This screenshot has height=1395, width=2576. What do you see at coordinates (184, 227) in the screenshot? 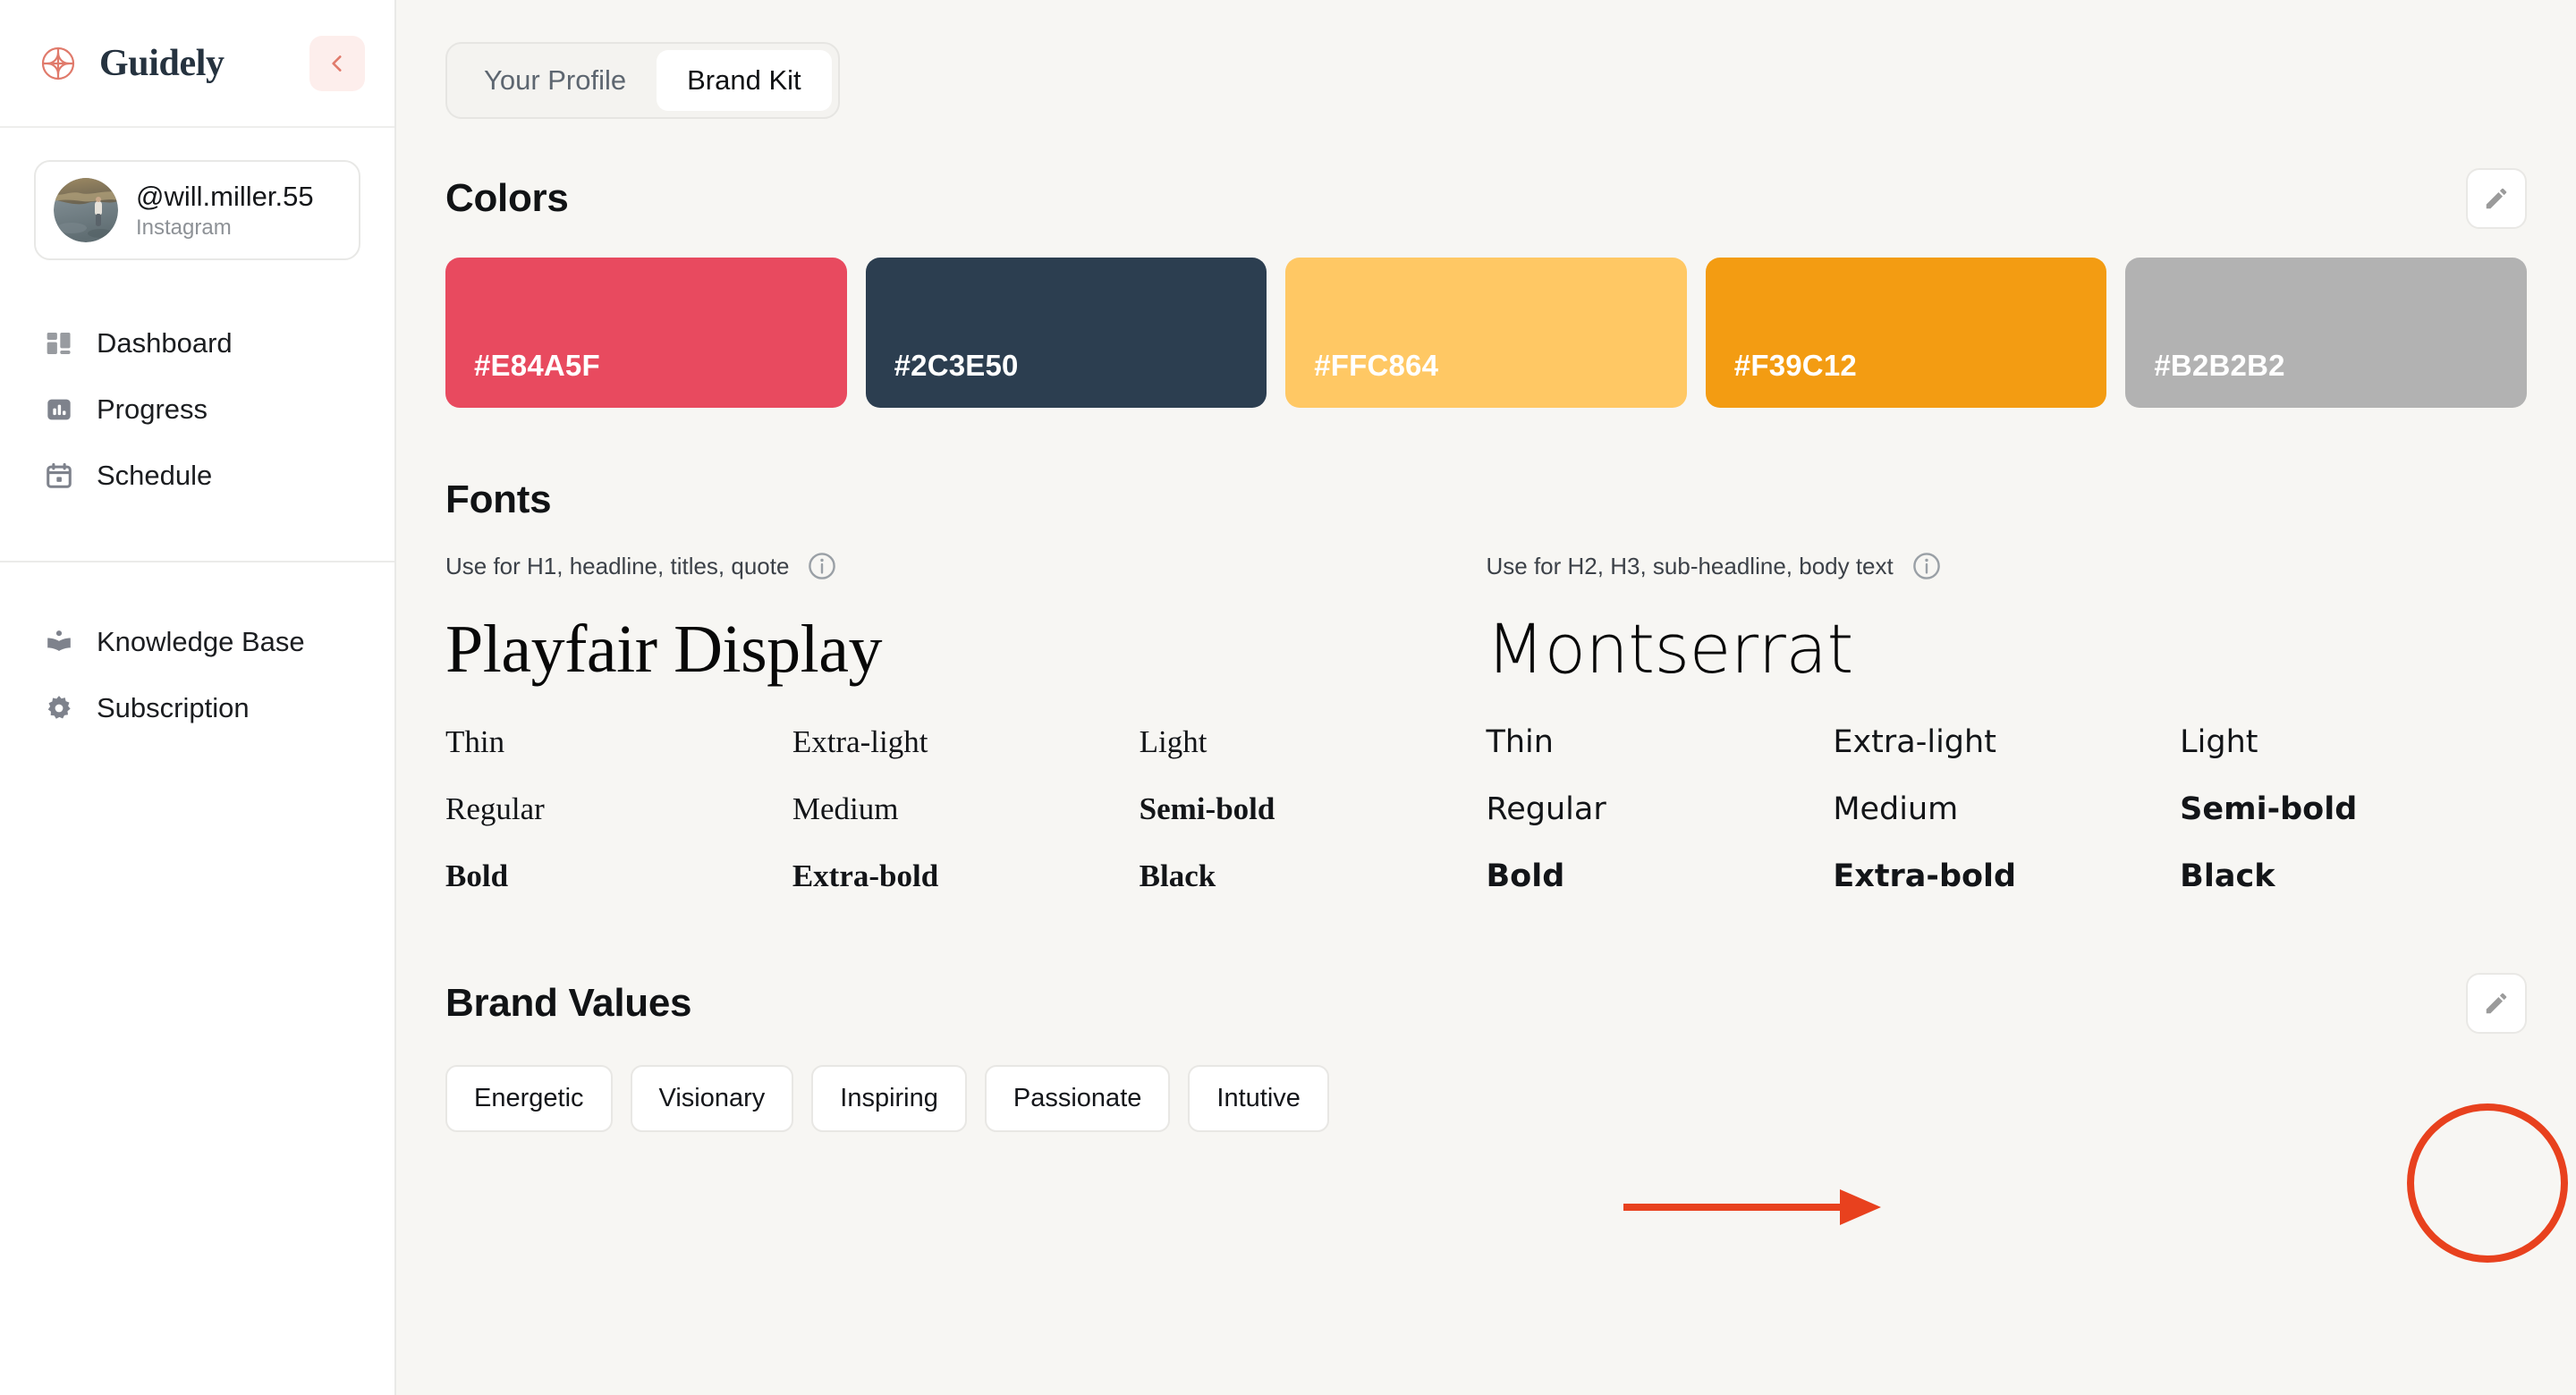
I see `account-platform: Instagram` at bounding box center [184, 227].